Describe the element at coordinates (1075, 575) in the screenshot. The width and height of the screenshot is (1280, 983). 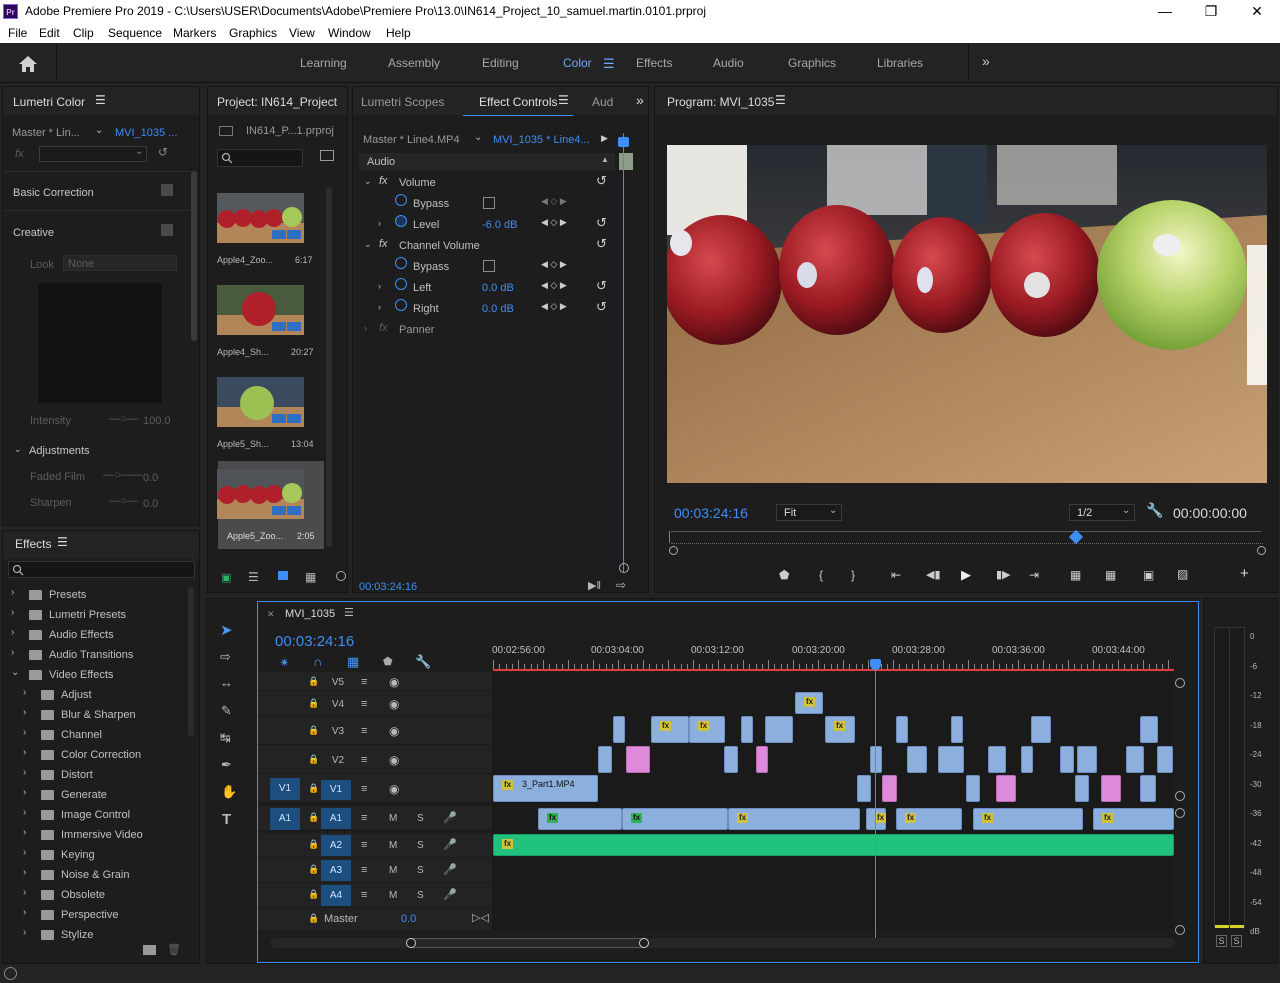
I see `lift-icon: ▦` at that location.